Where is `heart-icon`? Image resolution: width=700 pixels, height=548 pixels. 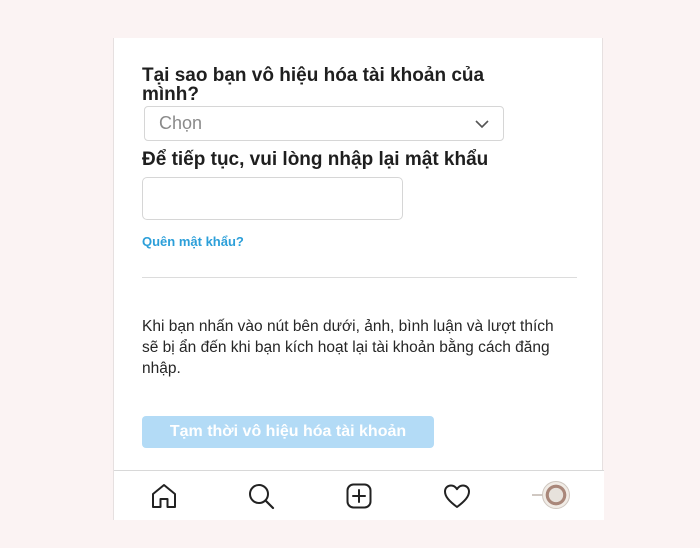 heart-icon is located at coordinates (457, 496).